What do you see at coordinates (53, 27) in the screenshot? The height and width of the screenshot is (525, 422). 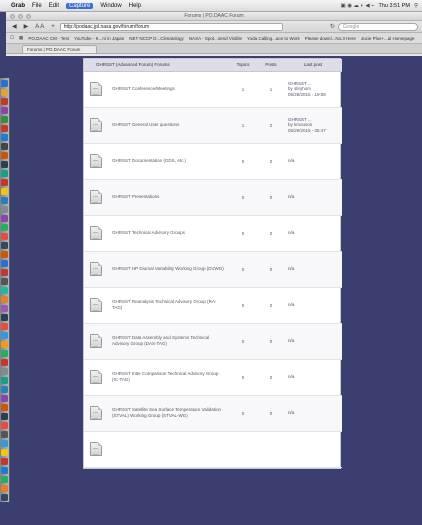 I see `add-bookmark-icon: +` at bounding box center [53, 27].